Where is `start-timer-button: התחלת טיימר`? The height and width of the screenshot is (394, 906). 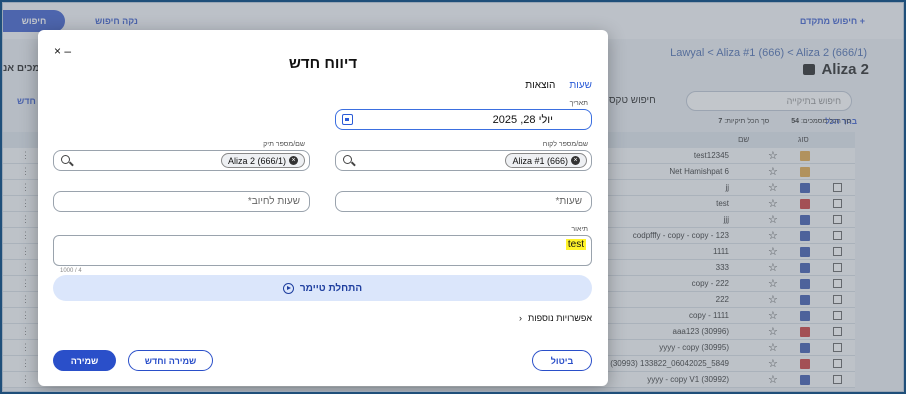
start-timer-button: התחלת טיימר is located at coordinates (322, 288).